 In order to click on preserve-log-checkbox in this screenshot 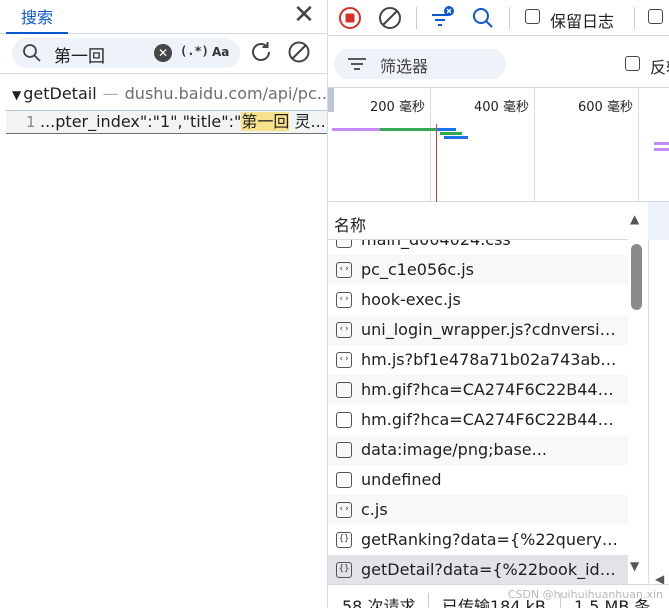, I will do `click(532, 16)`.